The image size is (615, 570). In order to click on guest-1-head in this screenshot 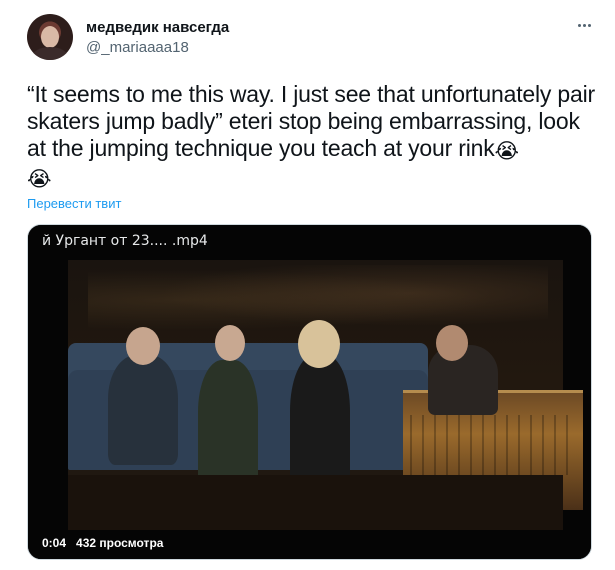, I will do `click(143, 346)`.